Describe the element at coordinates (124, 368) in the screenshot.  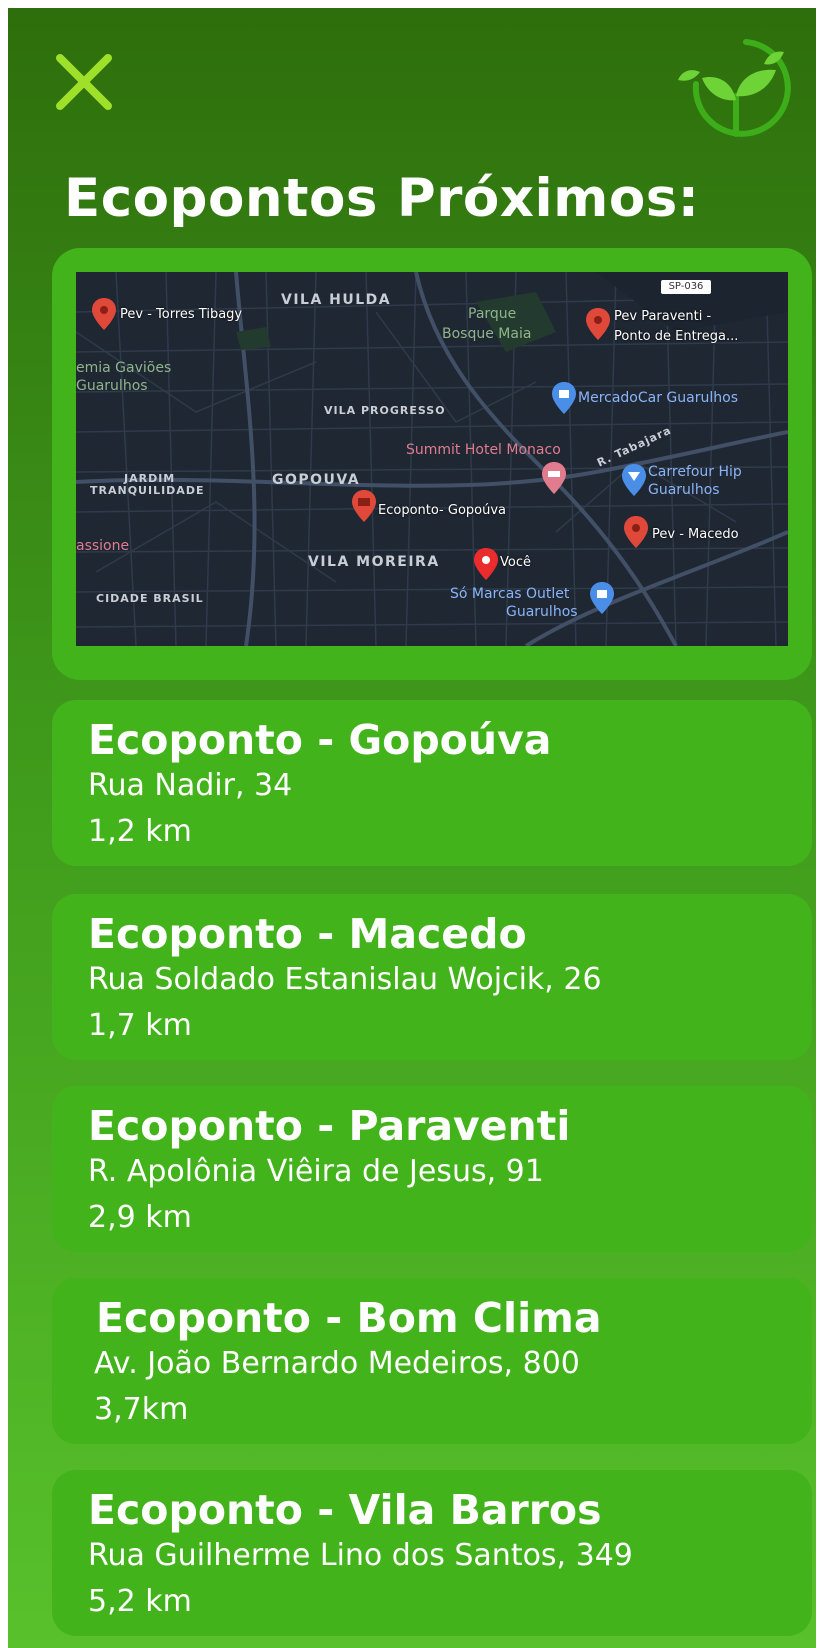
I see `place-label-academia: emia Gaviões` at that location.